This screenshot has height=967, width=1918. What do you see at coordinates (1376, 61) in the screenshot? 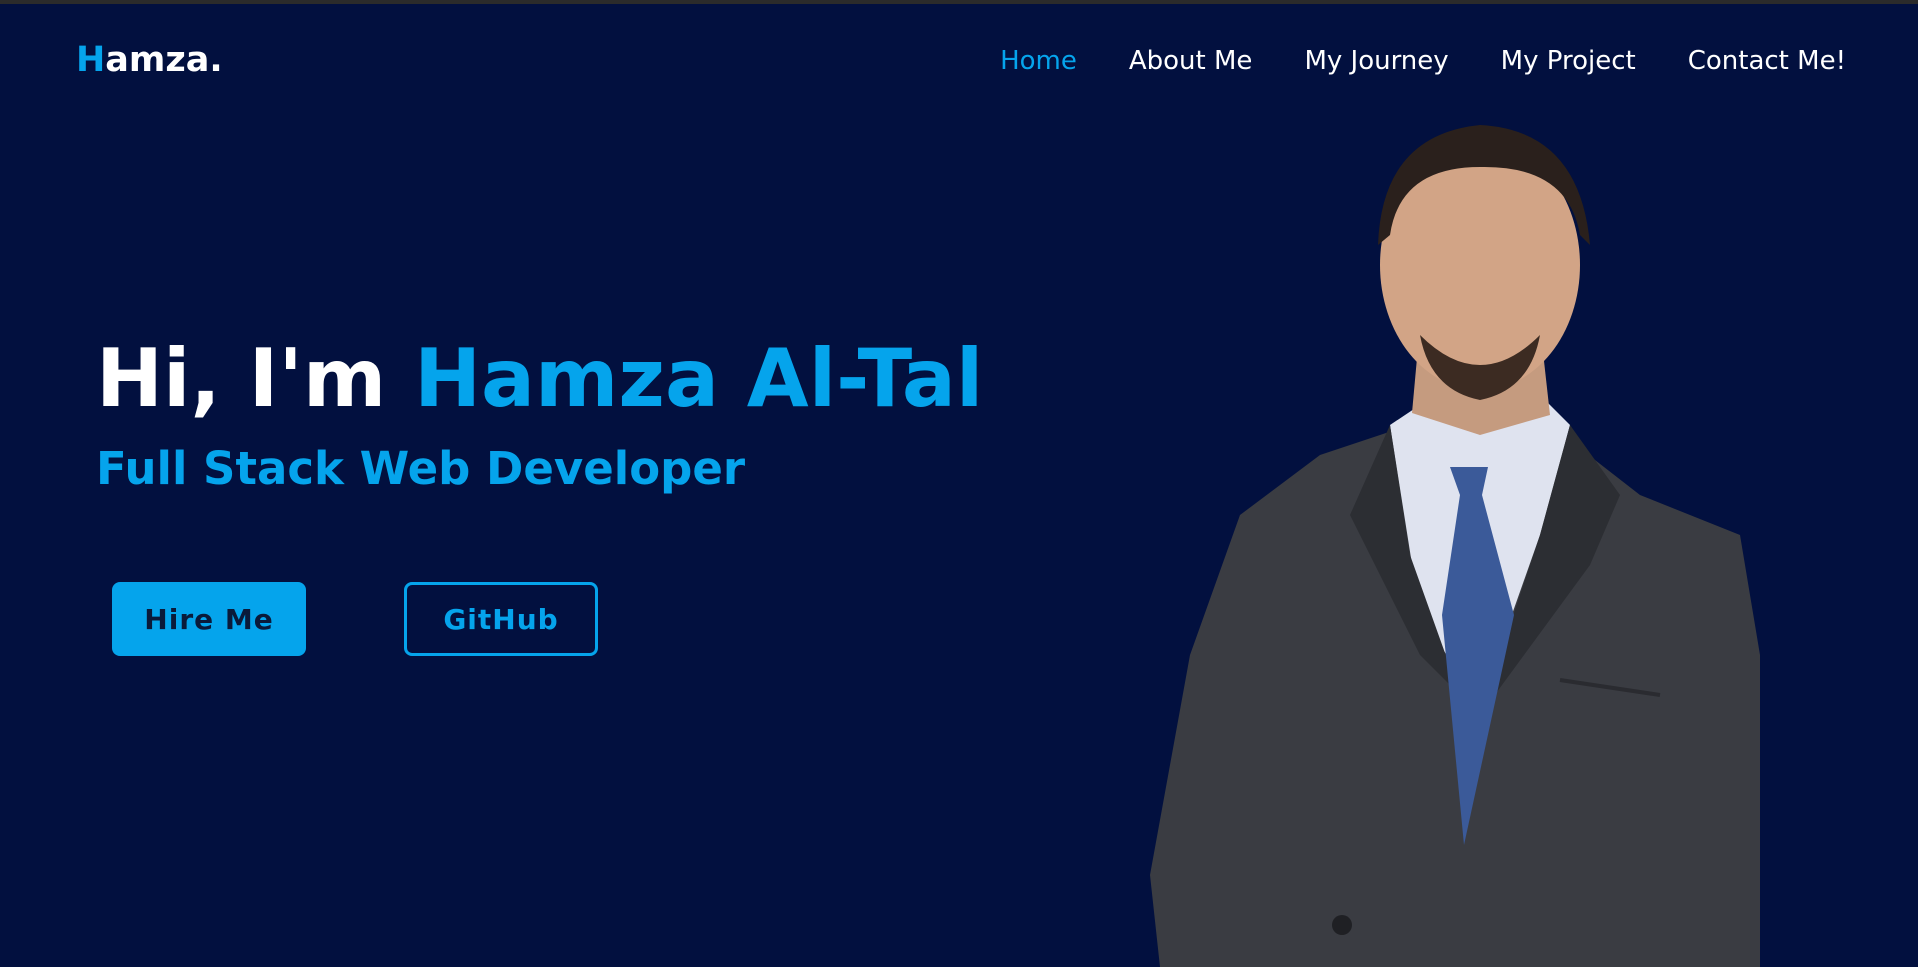
I see `nav-my-journey: My Journey` at bounding box center [1376, 61].